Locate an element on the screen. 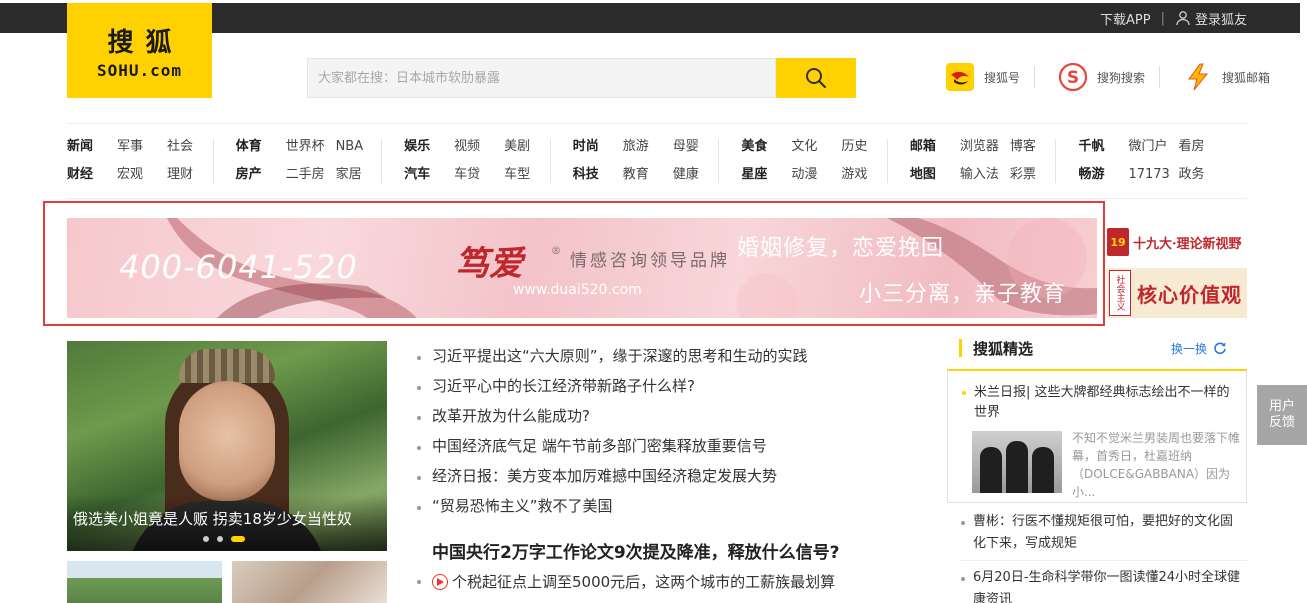 The height and width of the screenshot is (603, 1307). nav-category-link: 财经 is located at coordinates (92, 179).